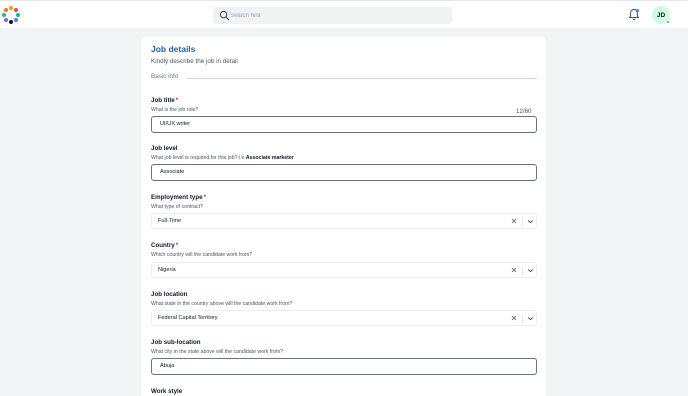  Describe the element at coordinates (634, 14) in the screenshot. I see `bell-icon` at that location.